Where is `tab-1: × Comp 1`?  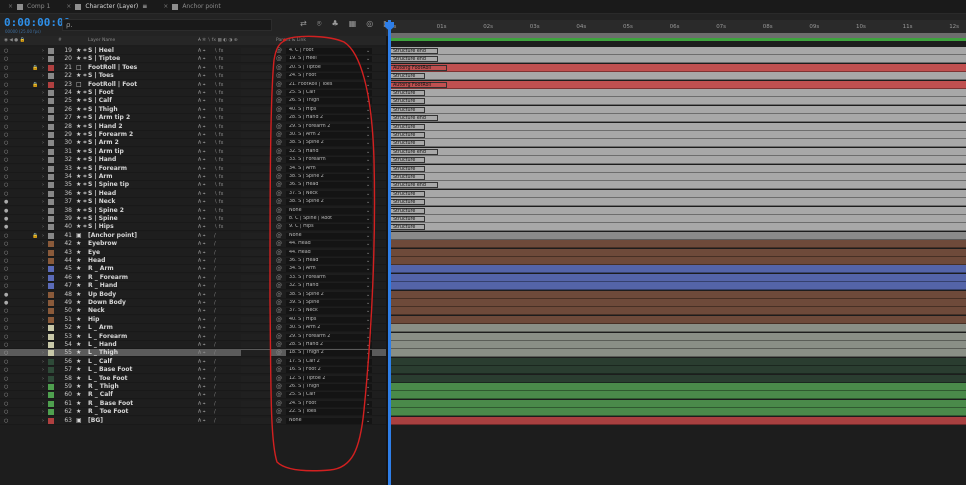 tab-1: × Comp 1 is located at coordinates (29, 7).